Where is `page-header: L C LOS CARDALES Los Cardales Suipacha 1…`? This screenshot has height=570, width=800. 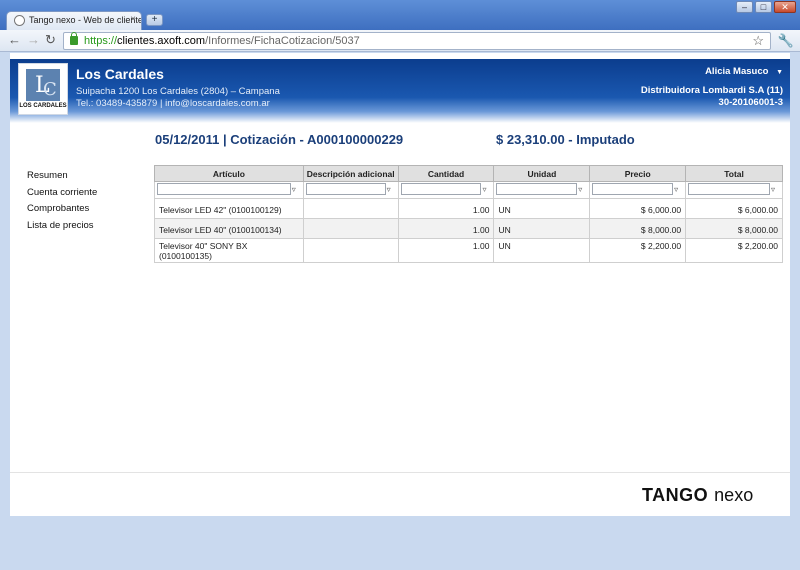
page-header: L C LOS CARDALES Los Cardales Suipacha 1… is located at coordinates (400, 91).